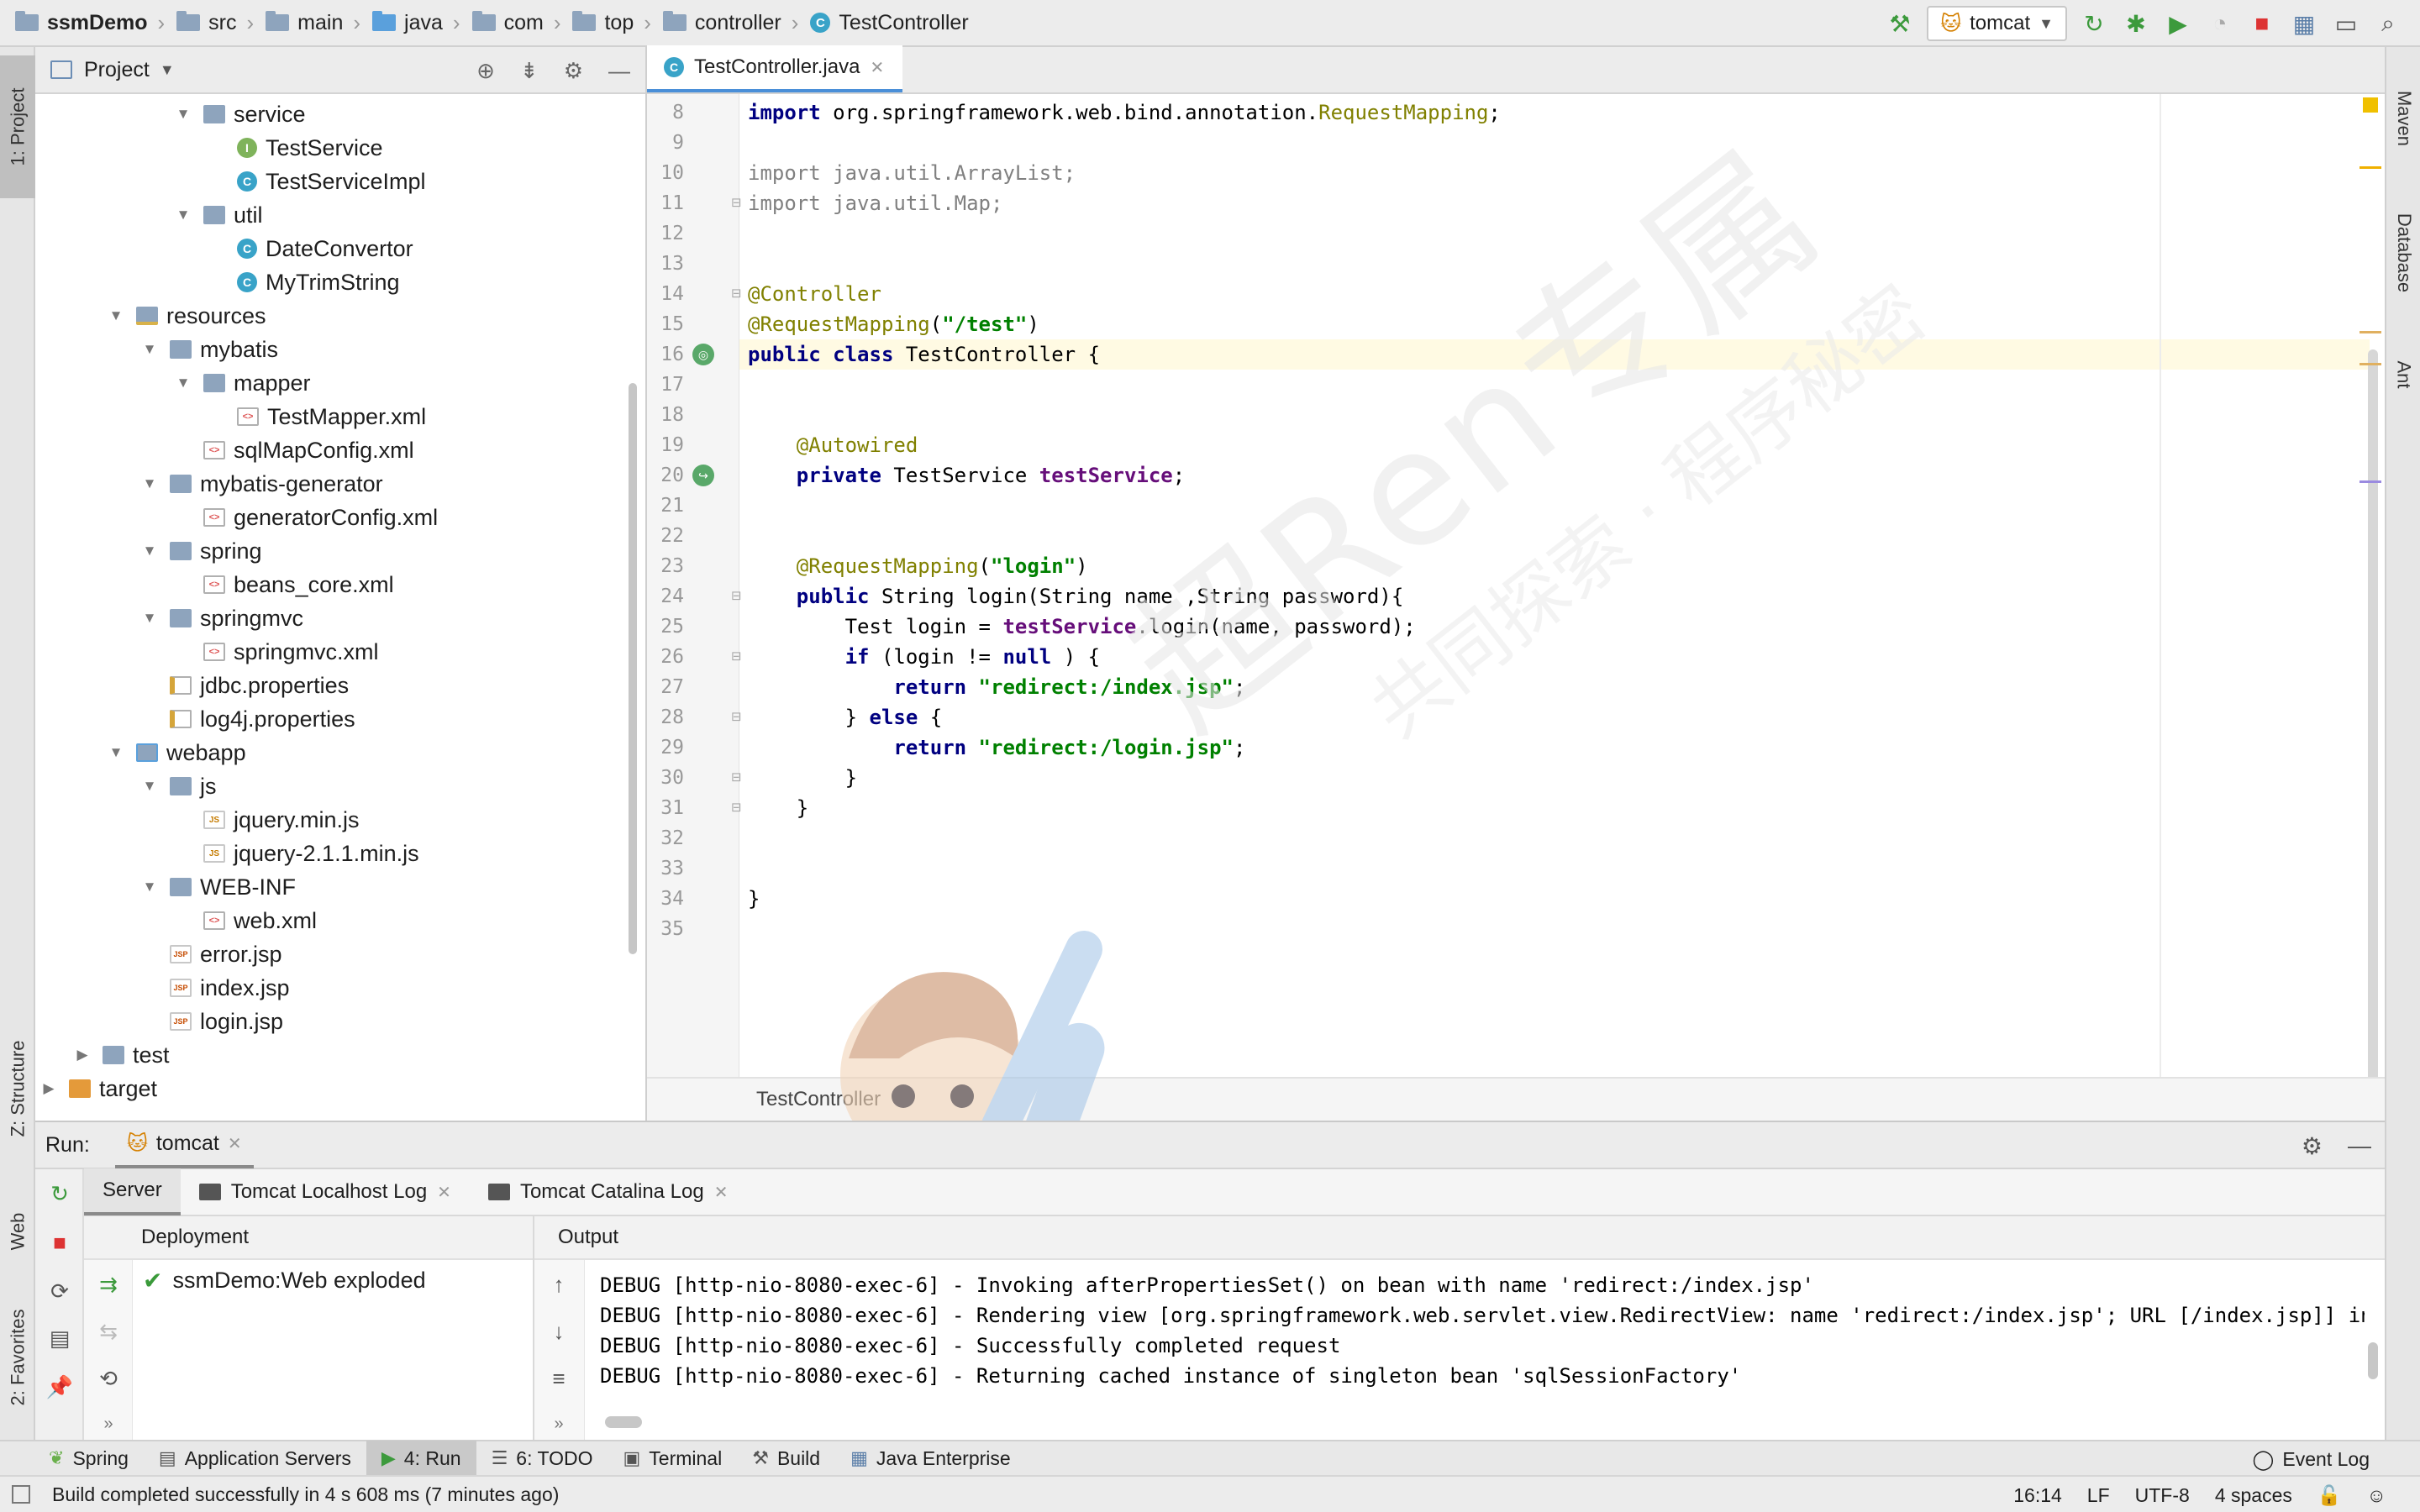 This screenshot has height=1512, width=2420. I want to click on code-line: private TestService testService;, so click(1555, 475).